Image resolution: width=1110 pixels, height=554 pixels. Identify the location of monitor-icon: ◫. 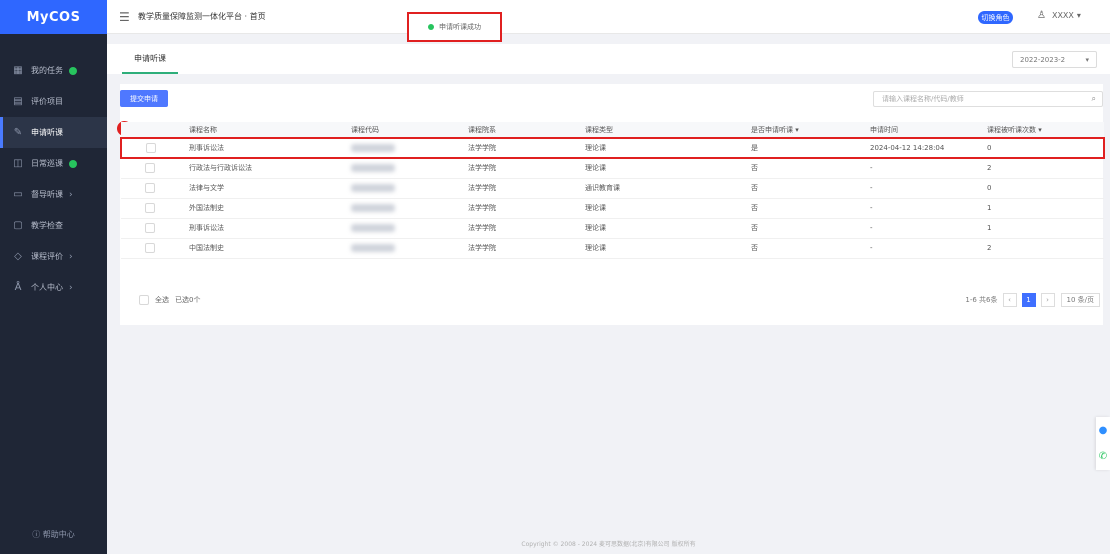
(18, 163).